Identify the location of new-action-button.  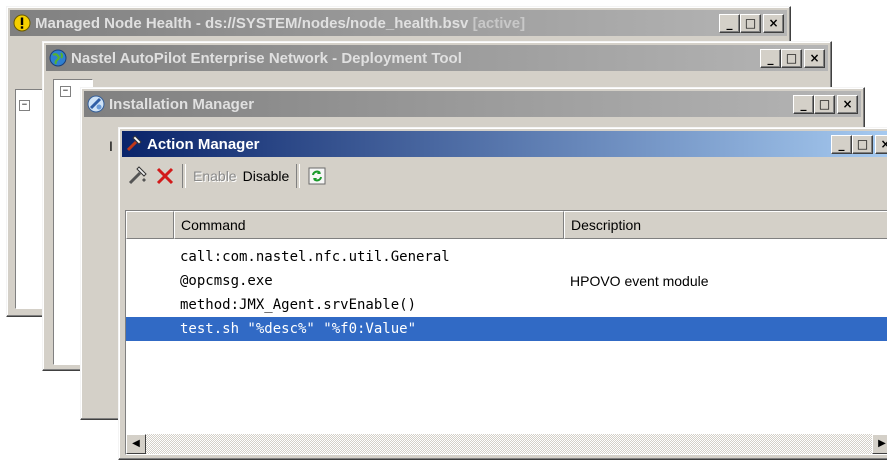
(138, 176).